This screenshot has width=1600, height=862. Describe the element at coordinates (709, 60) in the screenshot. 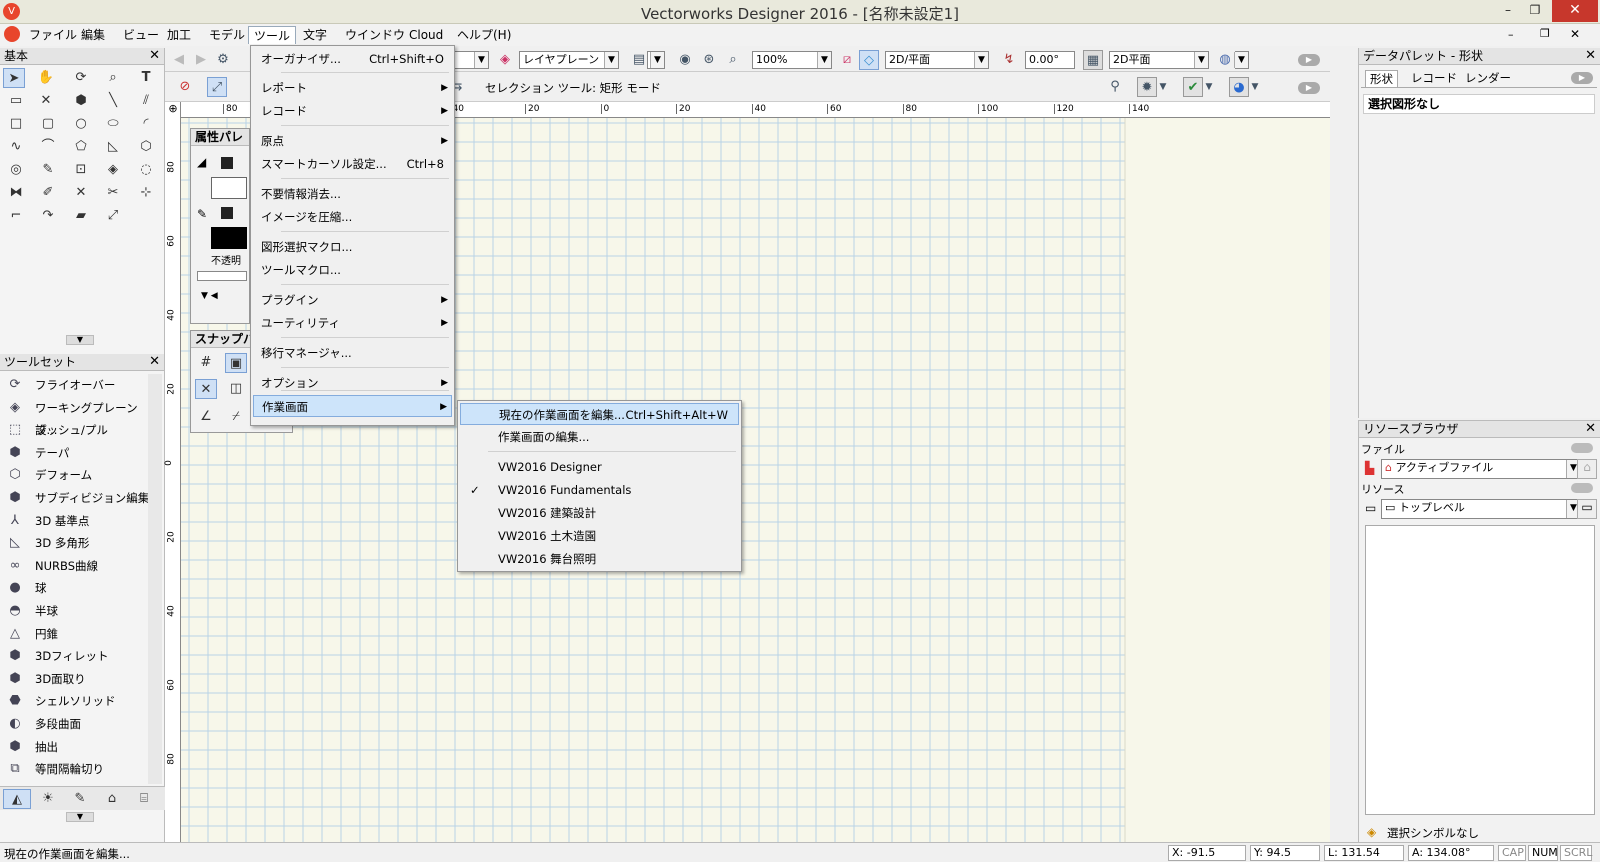

I see `zoom-fit-icon: ⊛` at that location.